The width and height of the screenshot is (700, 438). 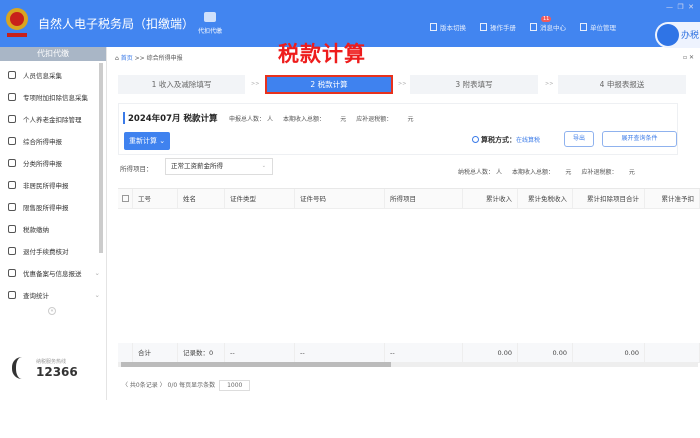 I want to click on expand-query-button: 展开查询条件, so click(x=639, y=139).